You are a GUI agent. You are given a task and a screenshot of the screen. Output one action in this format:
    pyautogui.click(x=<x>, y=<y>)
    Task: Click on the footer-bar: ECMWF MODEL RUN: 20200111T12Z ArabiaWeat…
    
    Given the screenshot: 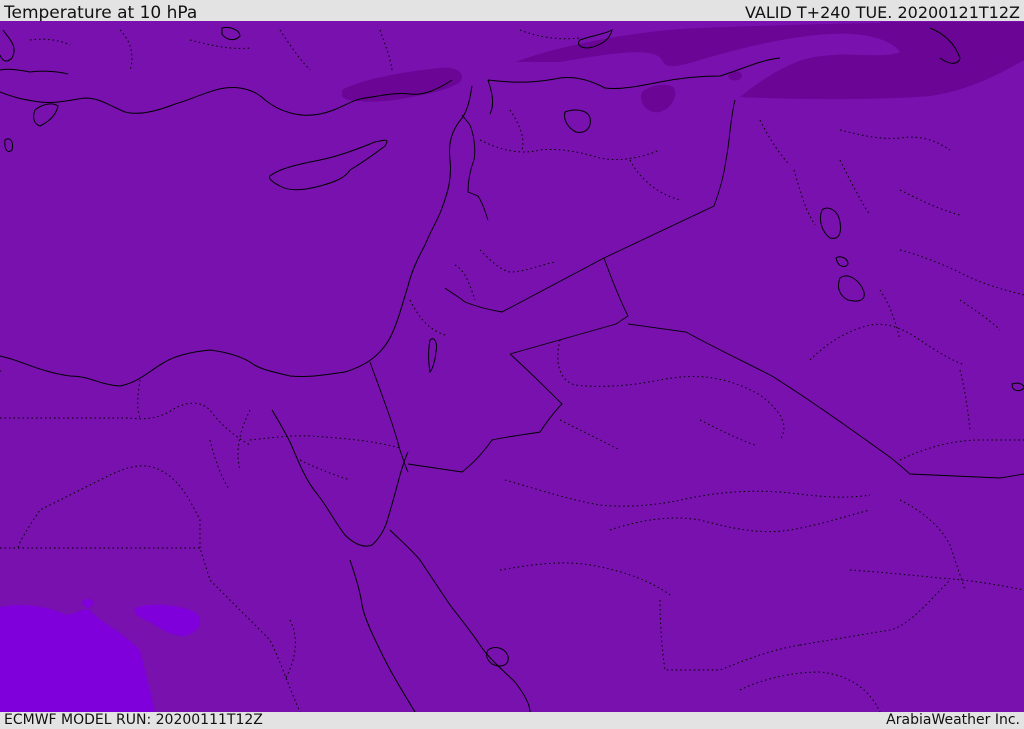 What is the action you would take?
    pyautogui.click(x=512, y=720)
    